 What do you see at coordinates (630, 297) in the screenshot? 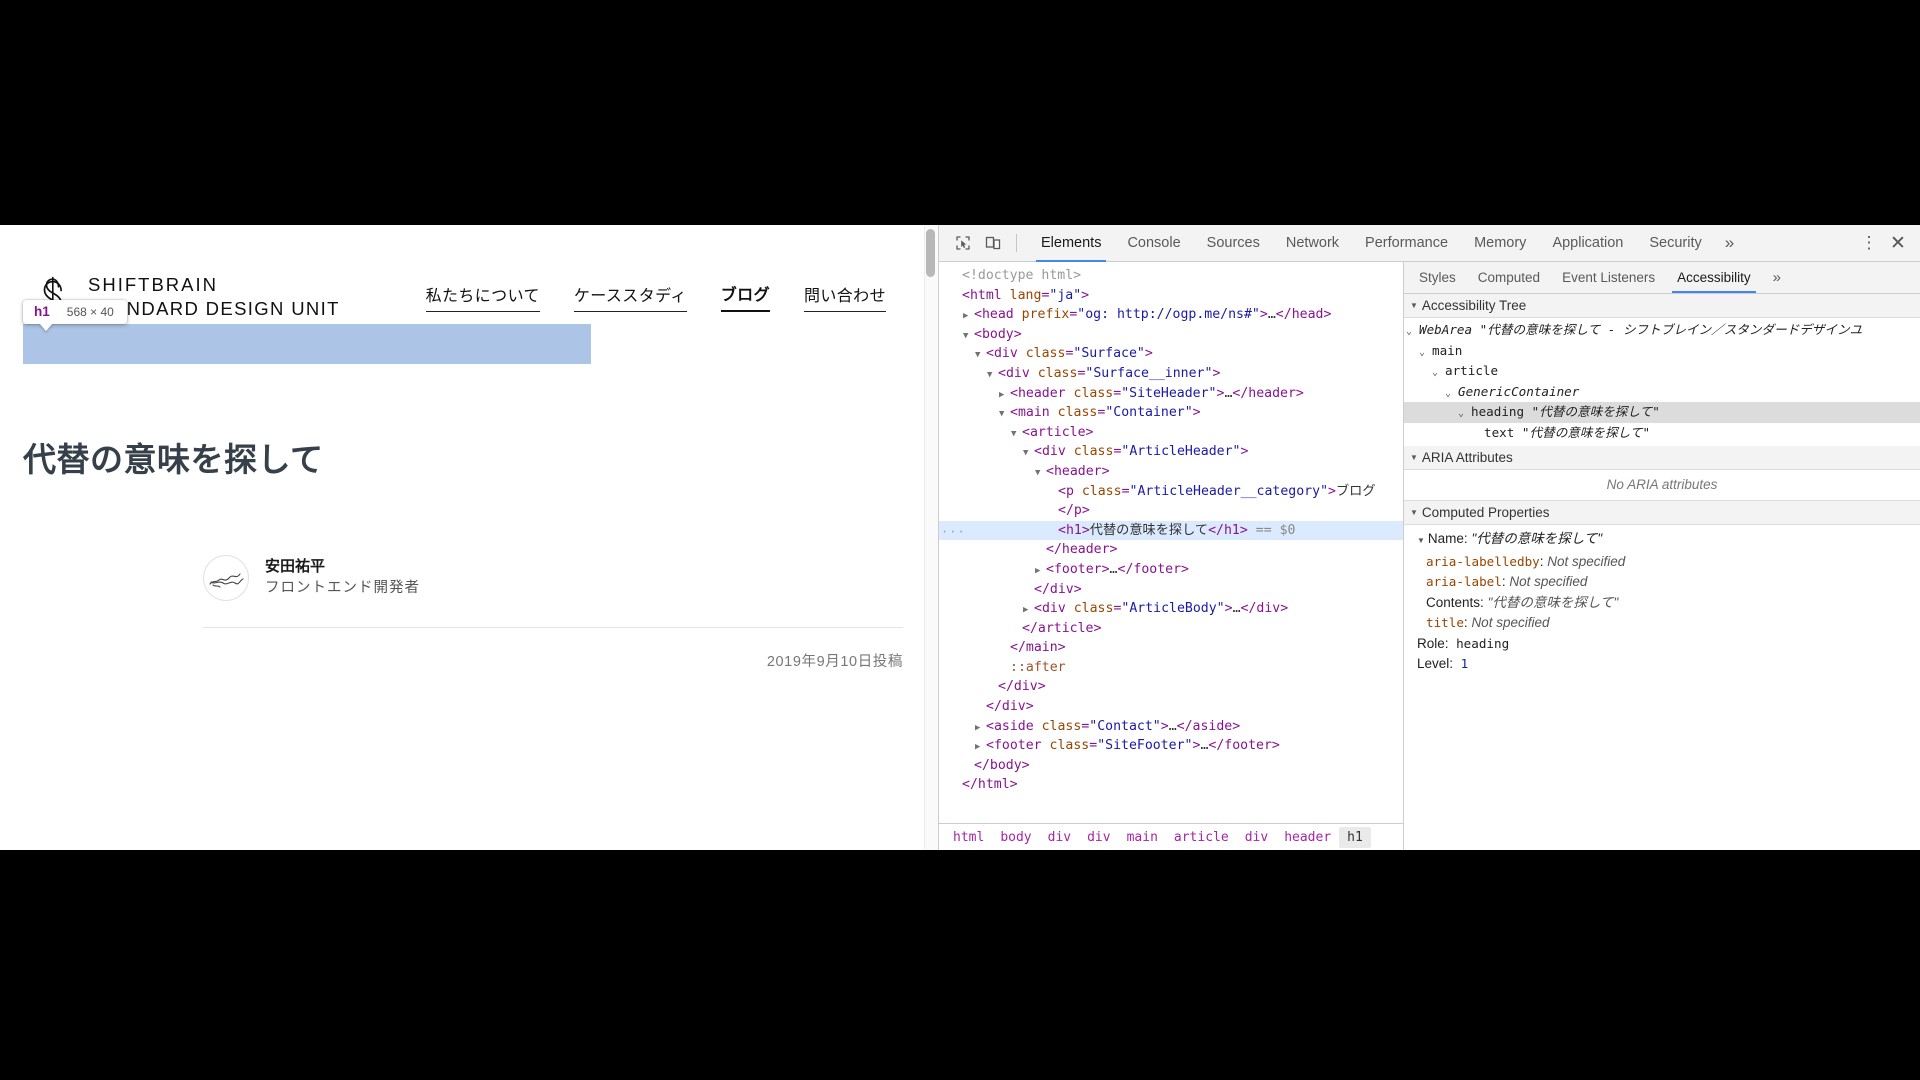
I see `nav-item-1: ケーススタディ` at bounding box center [630, 297].